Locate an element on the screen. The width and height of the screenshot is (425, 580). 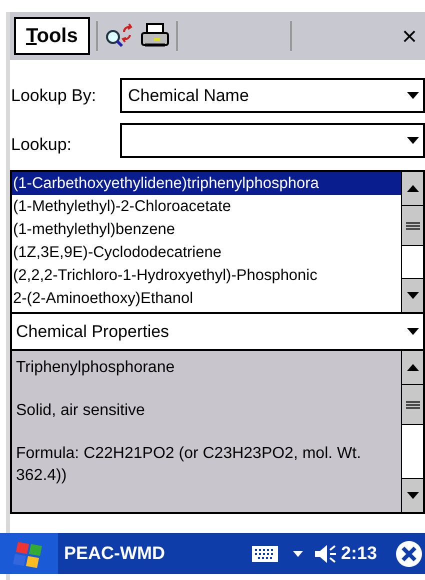
speaker-icon is located at coordinates (324, 553).